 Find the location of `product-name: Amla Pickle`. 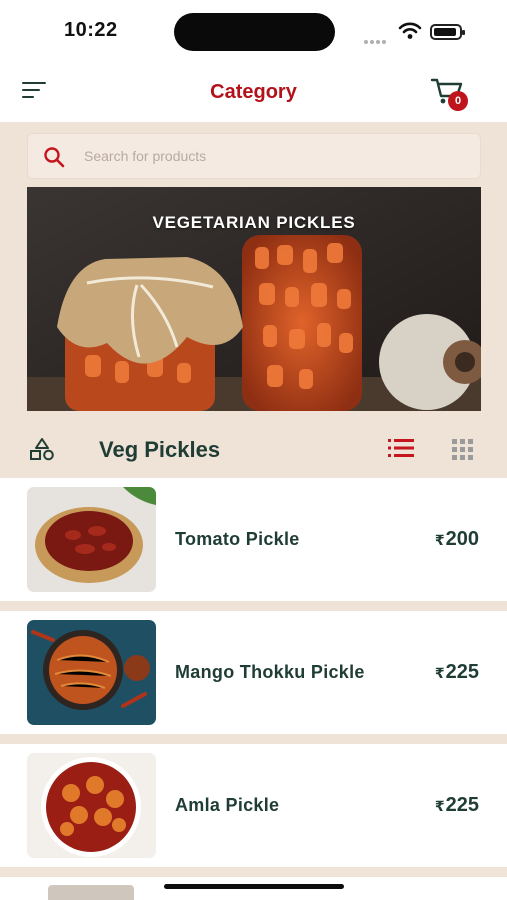

product-name: Amla Pickle is located at coordinates (227, 805).